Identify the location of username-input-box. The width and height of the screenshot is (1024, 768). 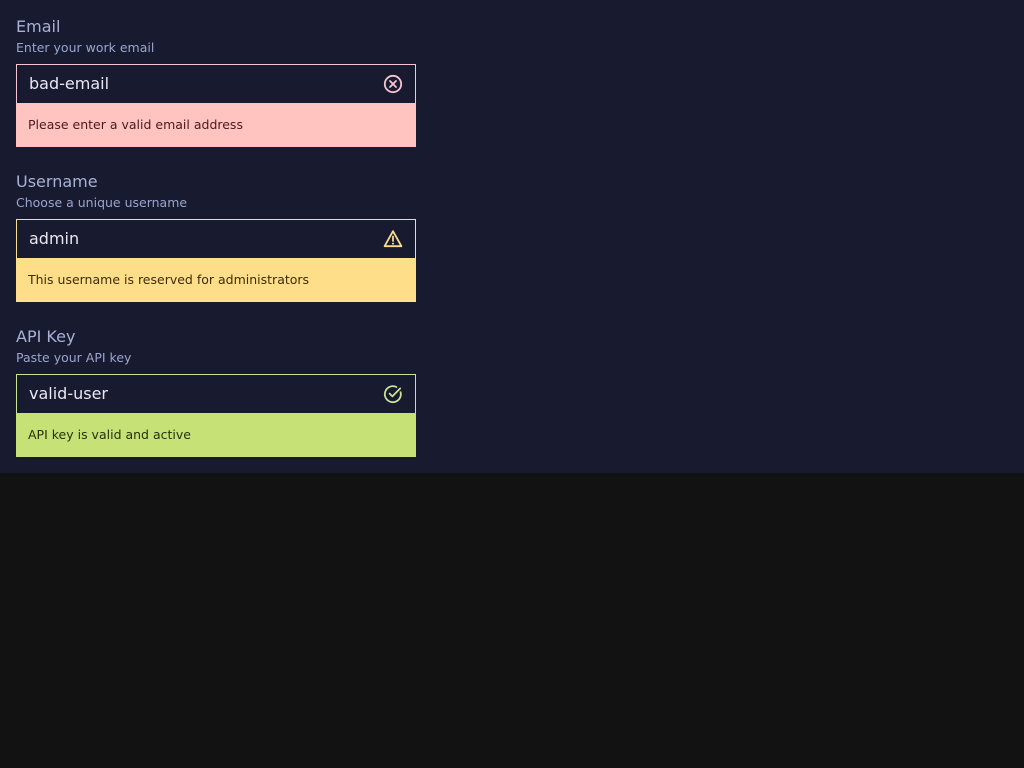
(216, 238).